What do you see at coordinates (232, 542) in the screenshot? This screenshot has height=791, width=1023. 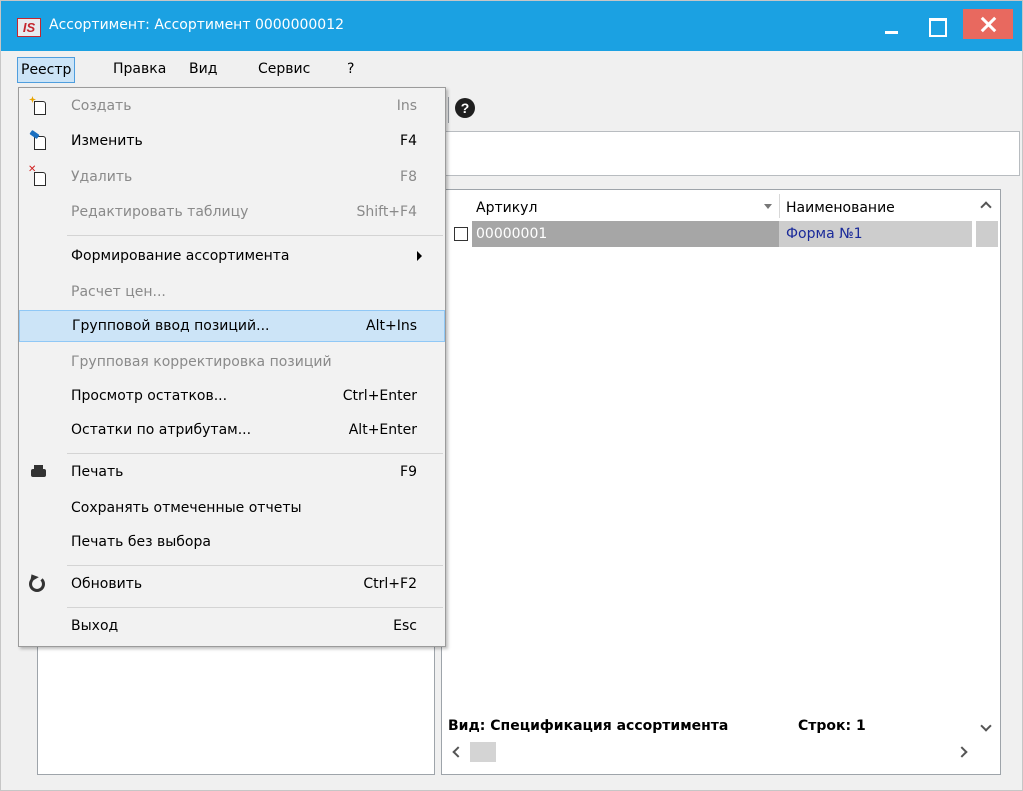 I see `menu-item-print-no-choice: Печать без выбора` at bounding box center [232, 542].